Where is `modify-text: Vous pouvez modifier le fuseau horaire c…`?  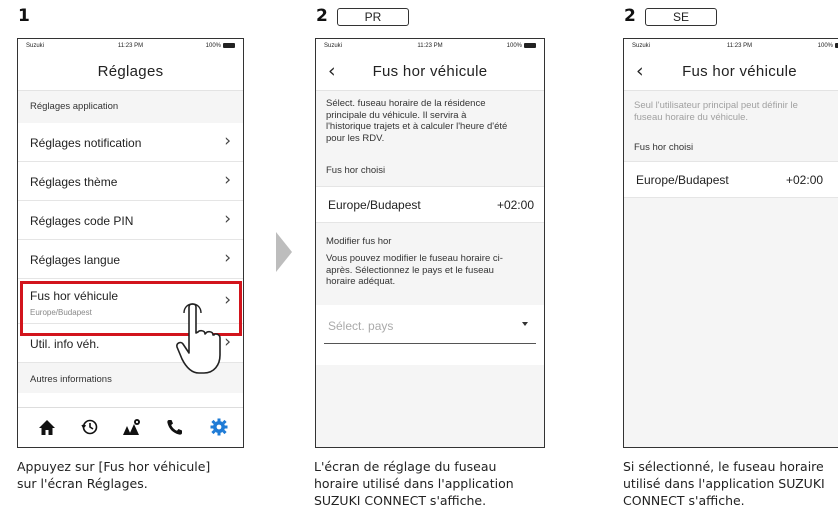
modify-text: Vous pouvez modifier le fuseau horaire c… is located at coordinates (414, 270).